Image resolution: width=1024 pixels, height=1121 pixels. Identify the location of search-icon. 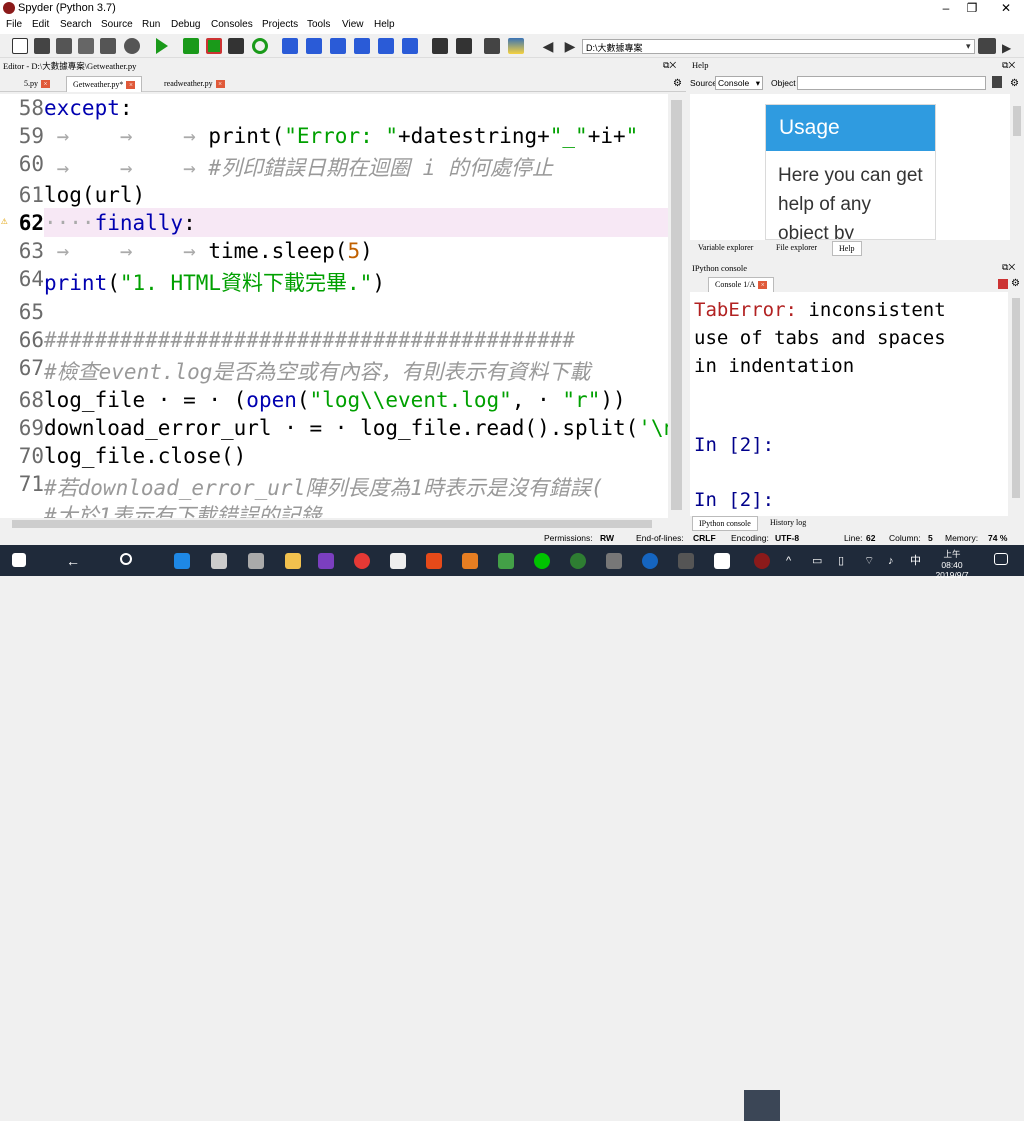
(126, 559).